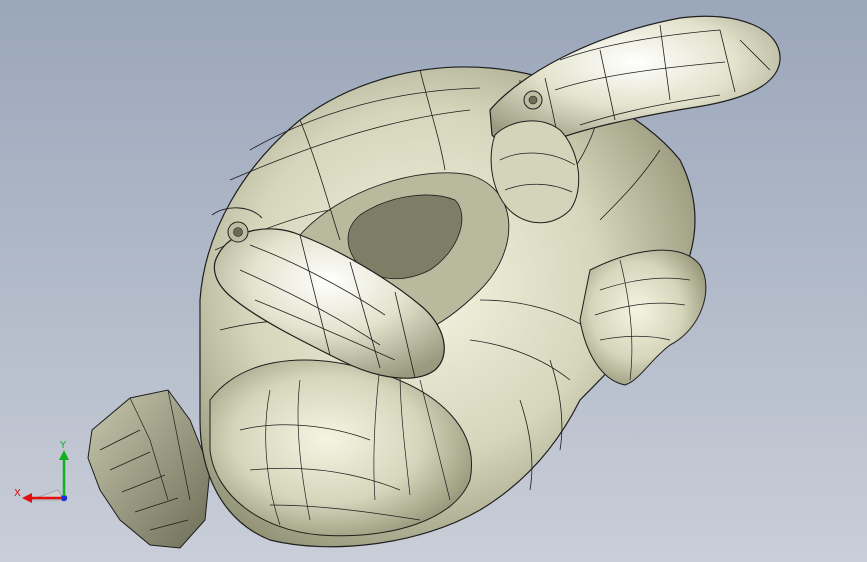  I want to click on model-claw-left, so click(149, 469).